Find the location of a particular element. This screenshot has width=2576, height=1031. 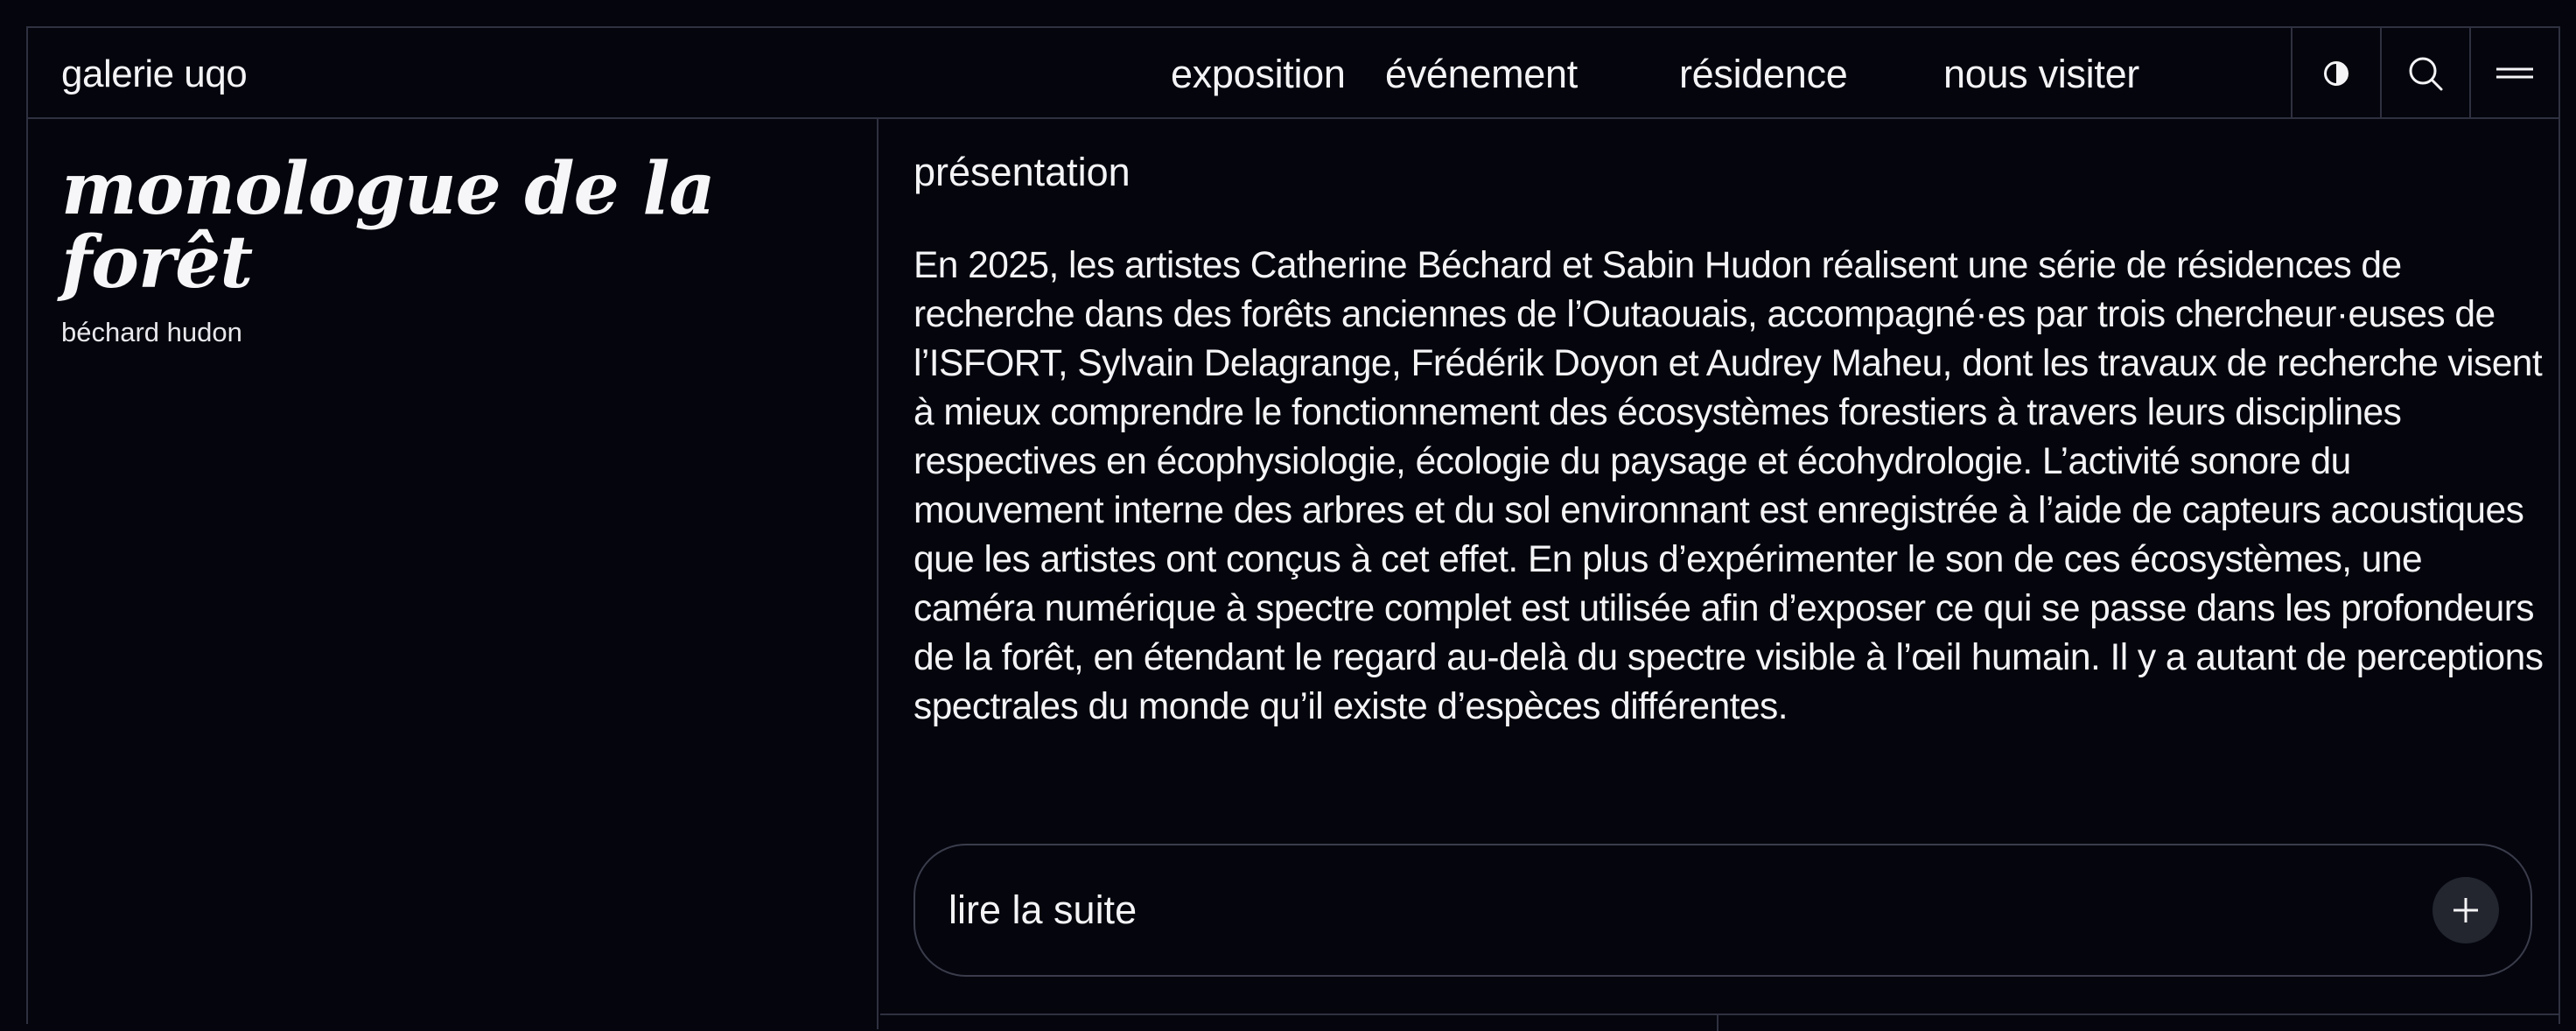

menu-button is located at coordinates (2513, 74).